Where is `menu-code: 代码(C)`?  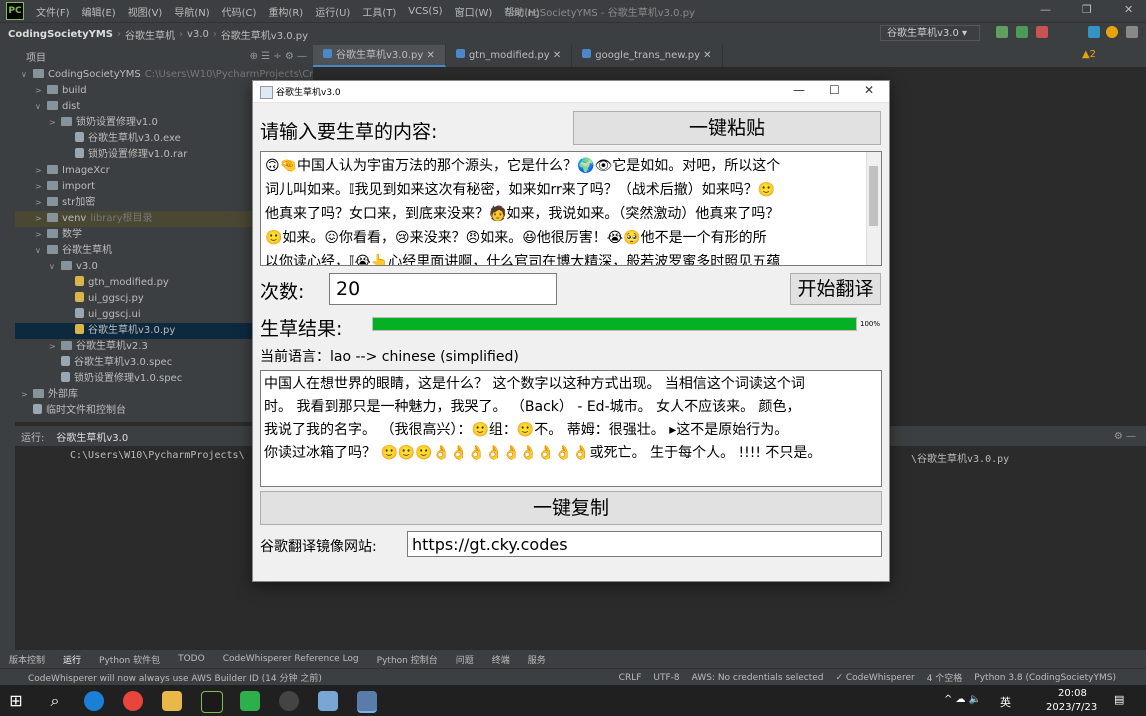
menu-code: 代码(C) is located at coordinates (239, 11).